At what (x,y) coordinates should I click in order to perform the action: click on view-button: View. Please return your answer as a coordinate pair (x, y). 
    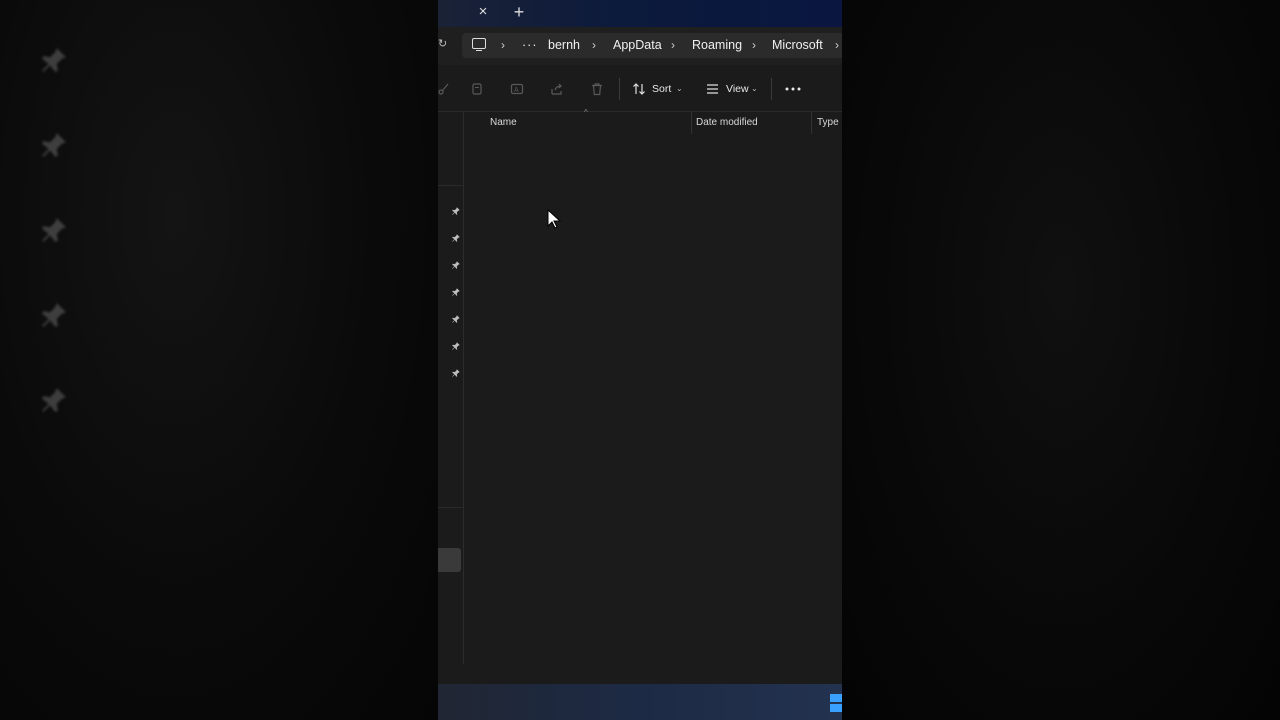
    Looking at the image, I should click on (737, 89).